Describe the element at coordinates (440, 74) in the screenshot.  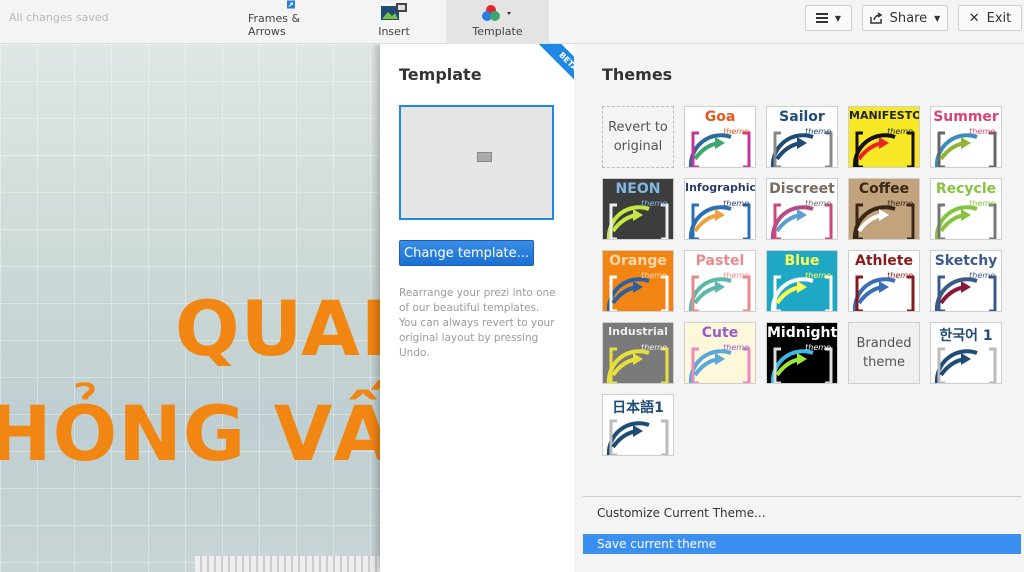
I see `template-title: Template` at that location.